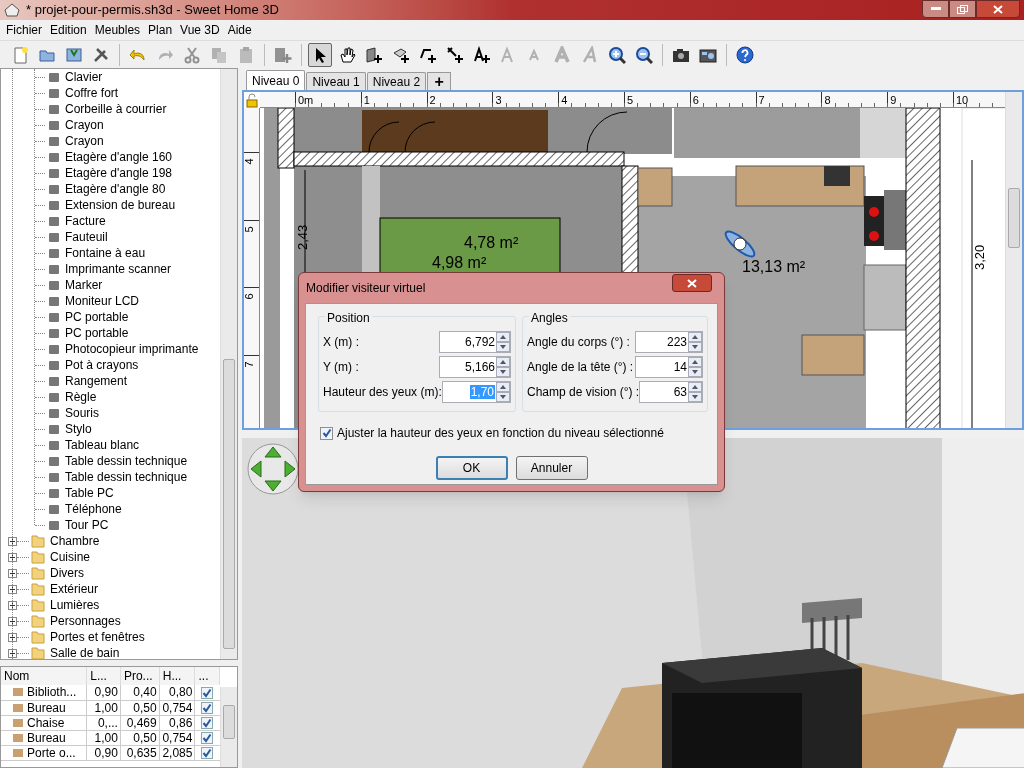 The height and width of the screenshot is (768, 1024). What do you see at coordinates (84, 77) in the screenshot?
I see `tree-item: Clavier` at bounding box center [84, 77].